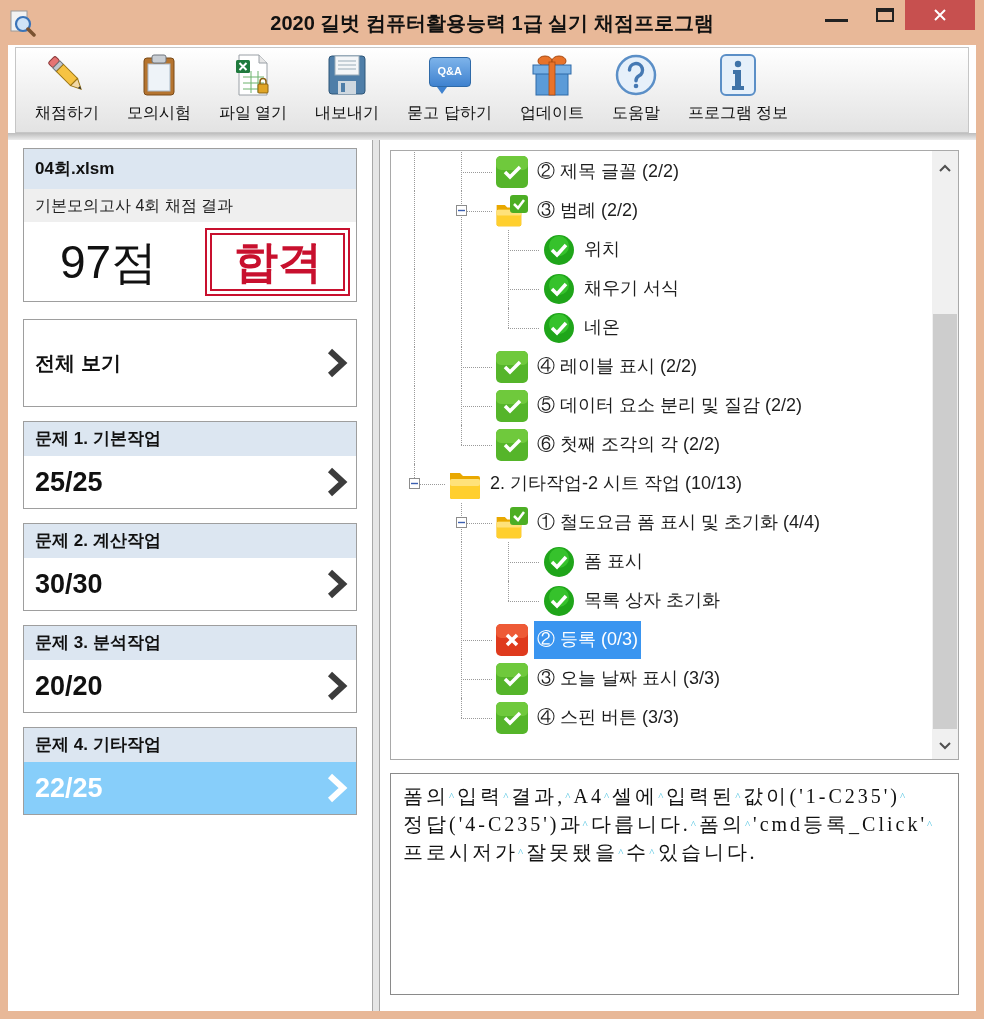 The height and width of the screenshot is (1019, 984). I want to click on section-card: 문제 1. 기본작업 25/25, so click(190, 465).